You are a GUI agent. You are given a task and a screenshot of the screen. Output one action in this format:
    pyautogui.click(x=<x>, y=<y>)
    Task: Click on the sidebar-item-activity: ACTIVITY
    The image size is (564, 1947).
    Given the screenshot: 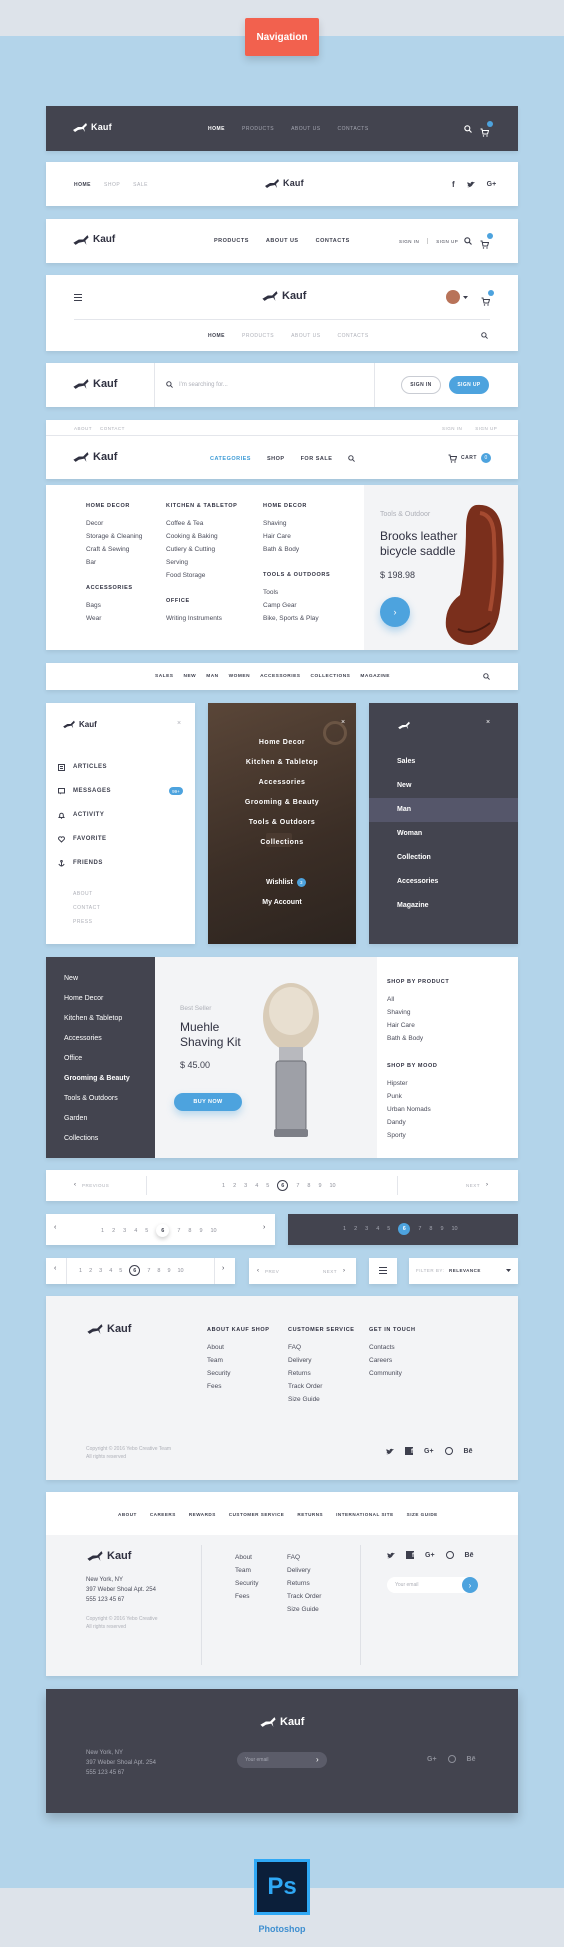 What is the action you would take?
    pyautogui.click(x=120, y=815)
    